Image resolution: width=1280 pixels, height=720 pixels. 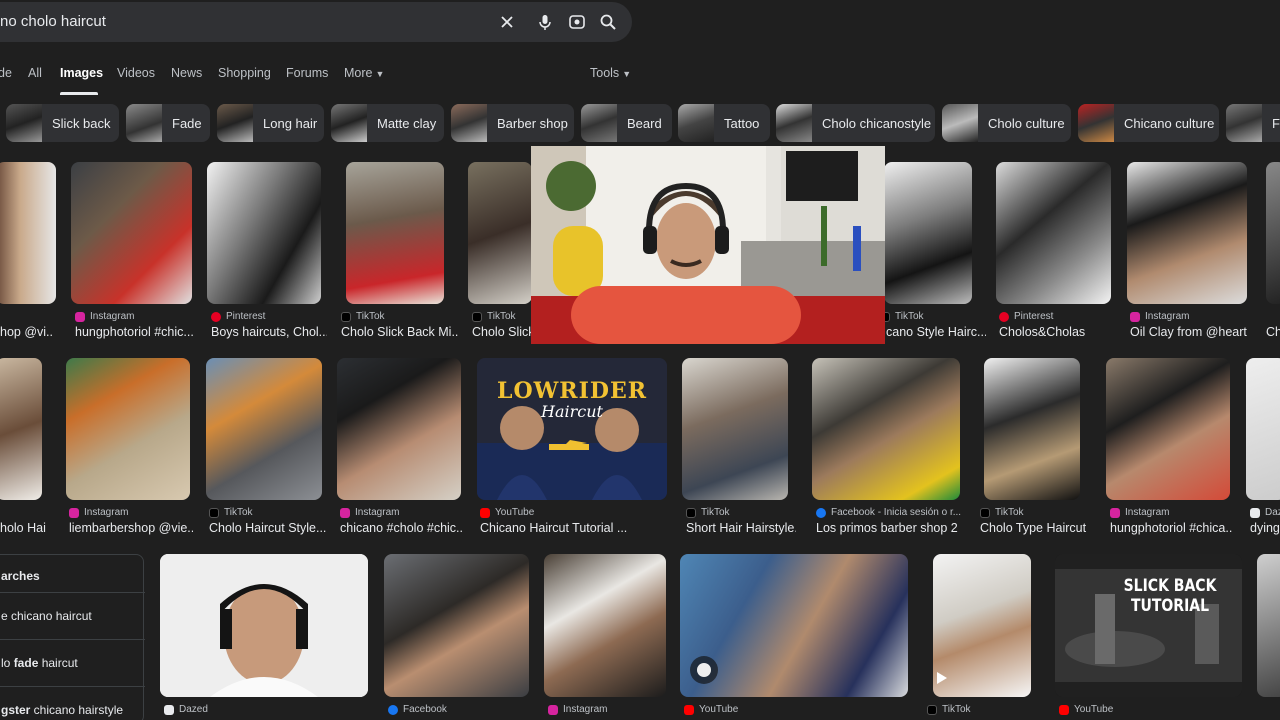 I want to click on tab-shopping: Shopping, so click(x=244, y=73).